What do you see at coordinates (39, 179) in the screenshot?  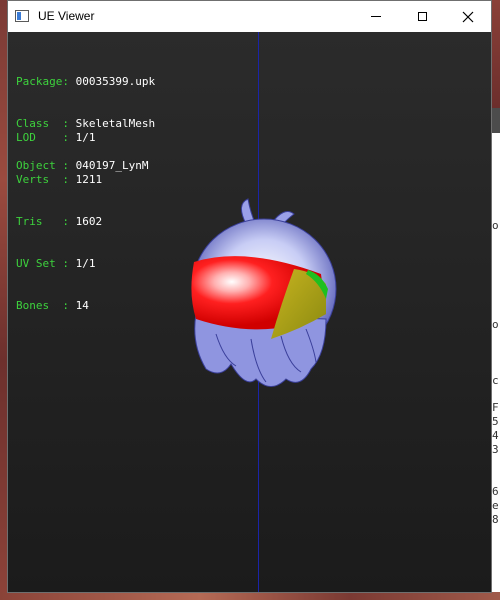 I see `info-label: Verts` at bounding box center [39, 179].